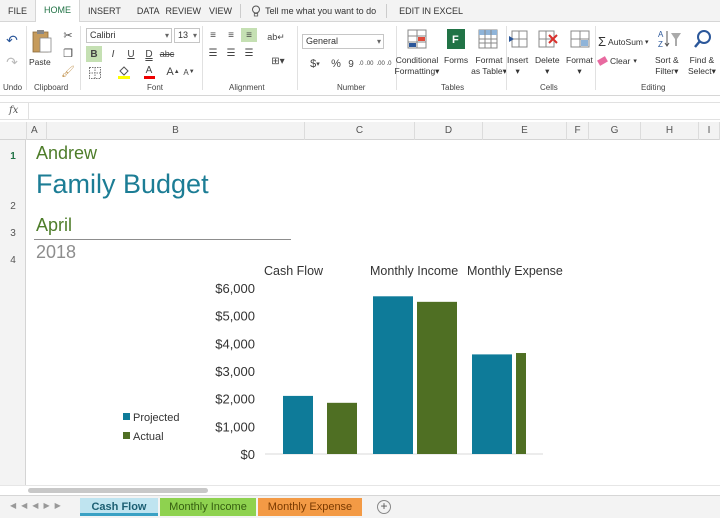 Image resolution: width=720 pixels, height=518 pixels. I want to click on row-header-3: 3, so click(13, 233).